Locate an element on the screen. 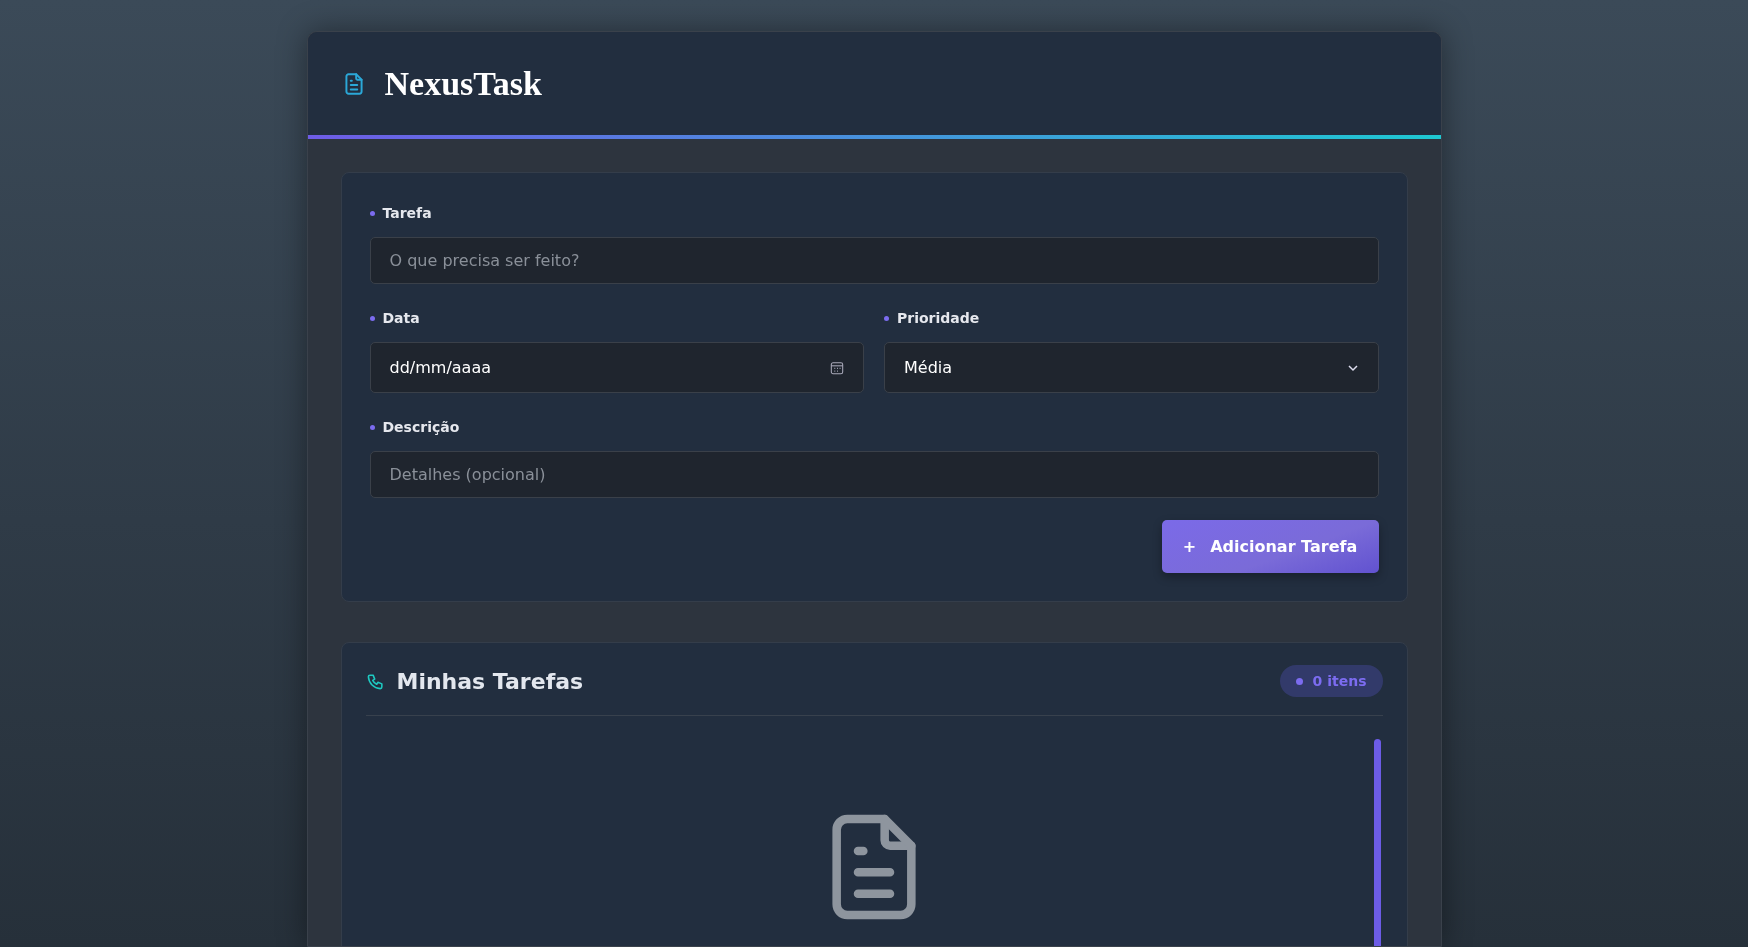  field-label: Descrição is located at coordinates (421, 427).